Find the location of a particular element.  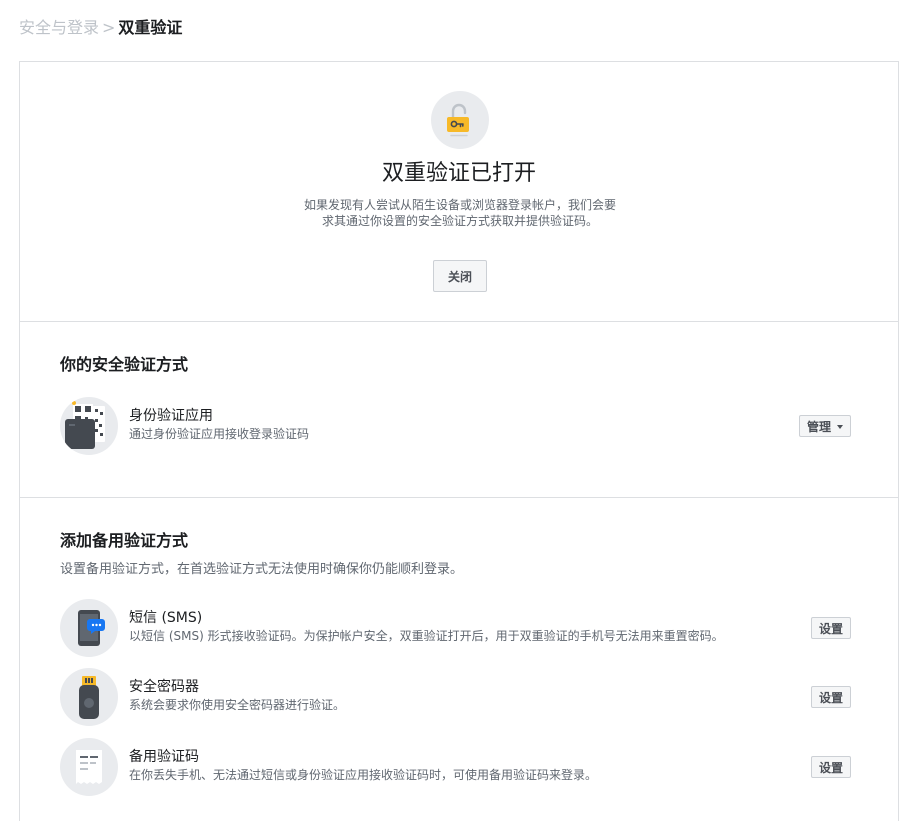

security-key-description: 系统会要求你使用安全密码器进行验证。 is located at coordinates (237, 705).